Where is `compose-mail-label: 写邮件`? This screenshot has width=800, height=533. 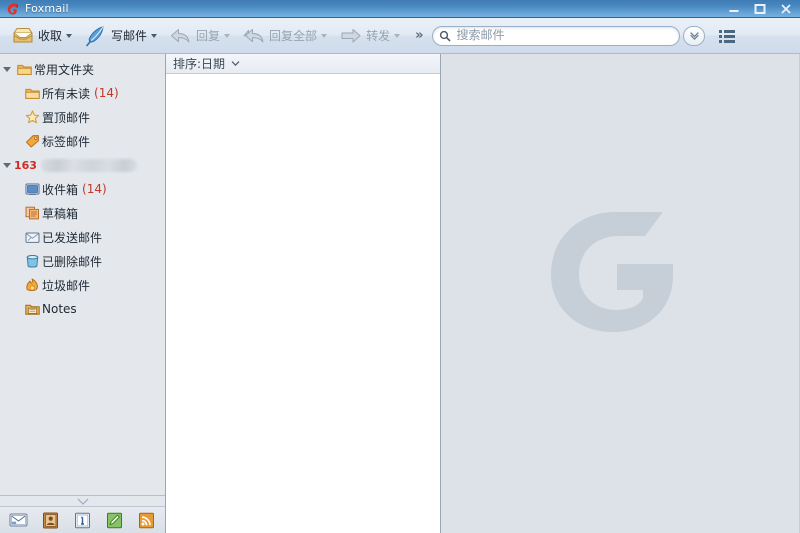 compose-mail-label: 写邮件 is located at coordinates (129, 36).